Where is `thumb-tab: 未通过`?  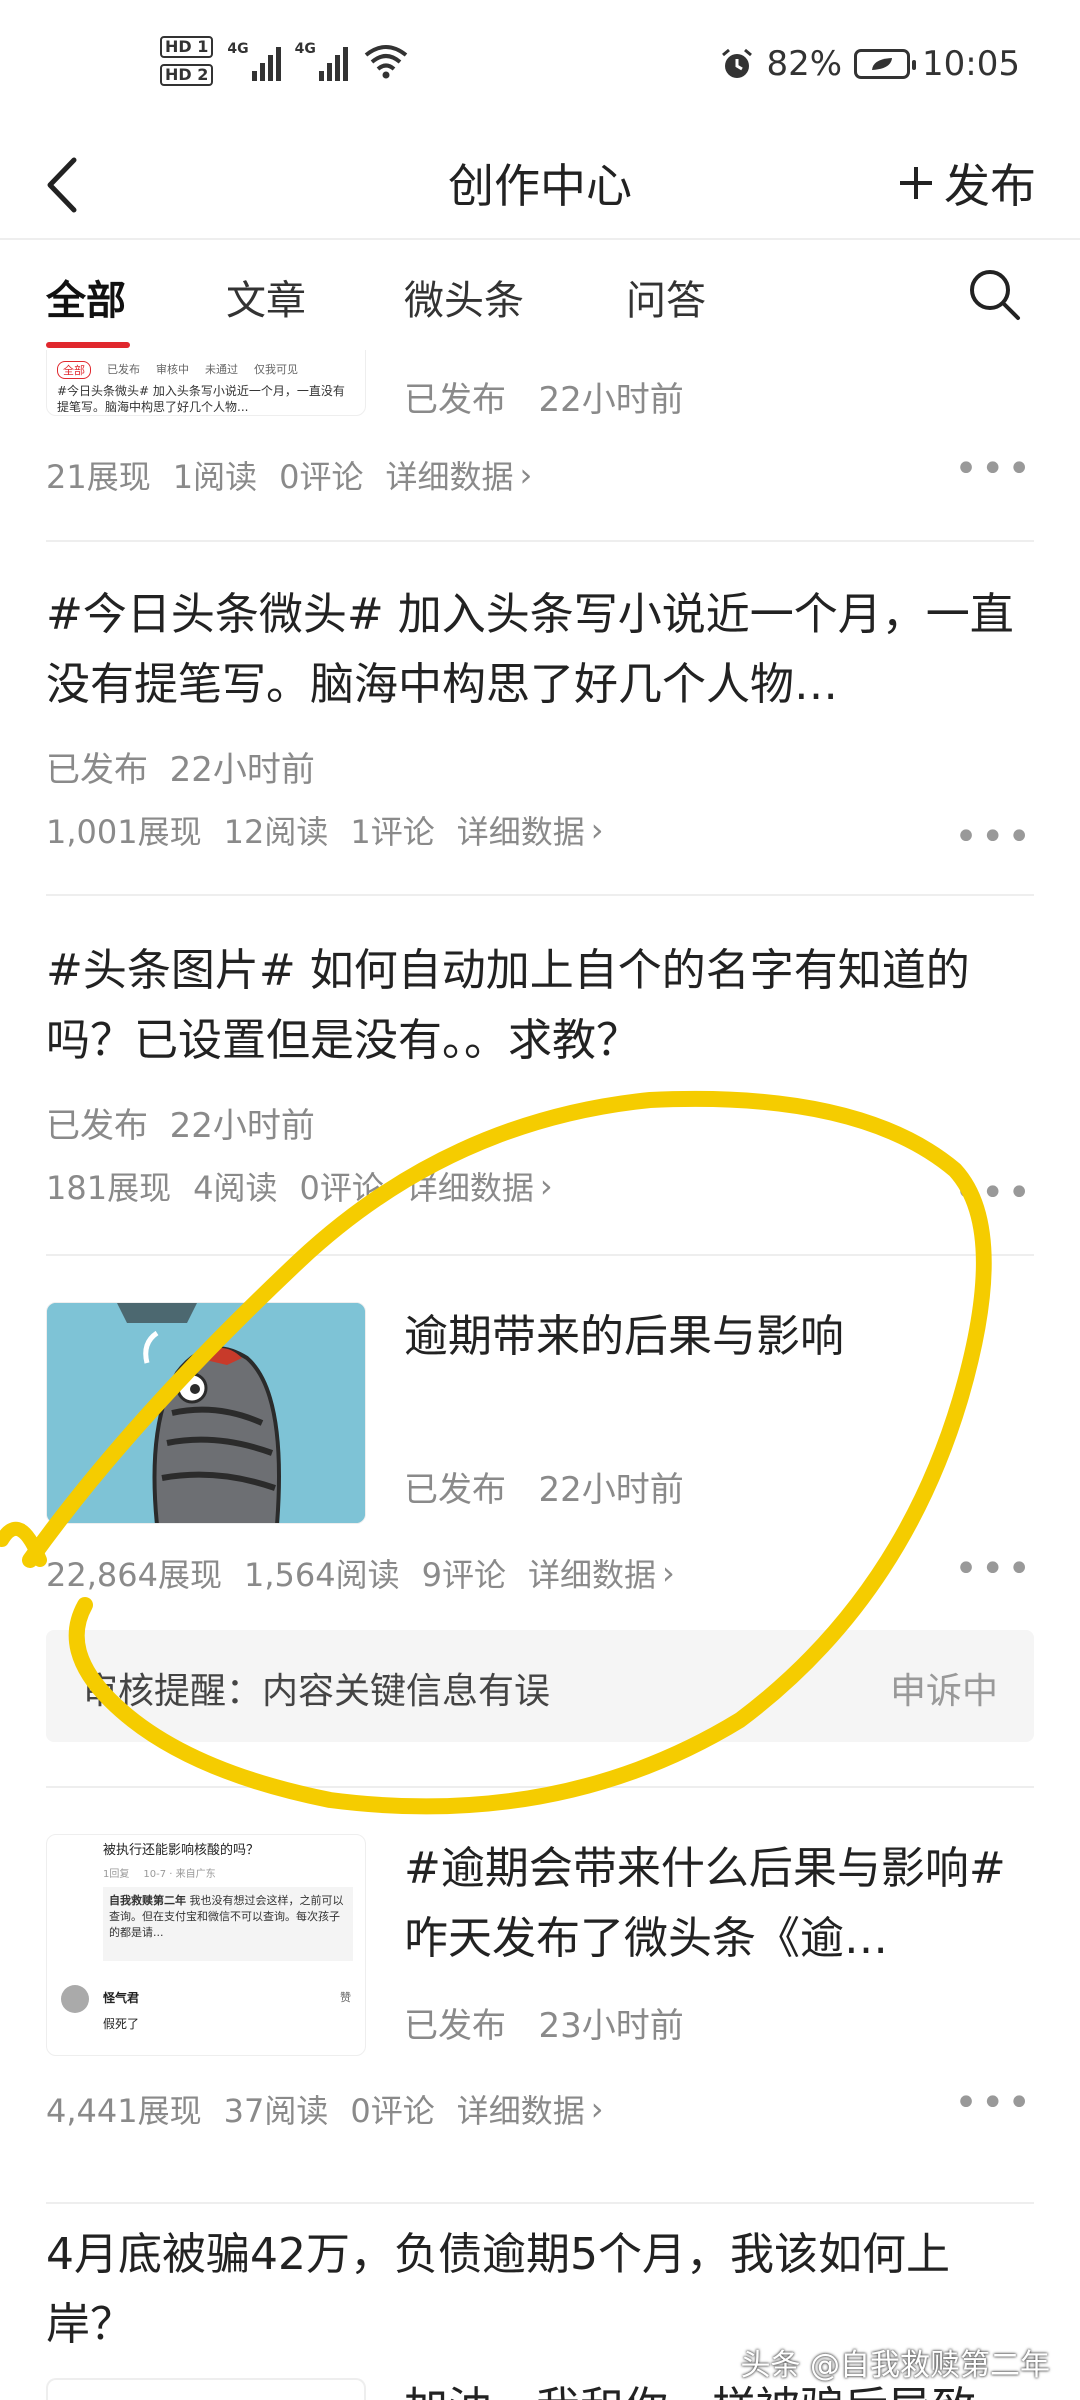 thumb-tab: 未通过 is located at coordinates (221, 369).